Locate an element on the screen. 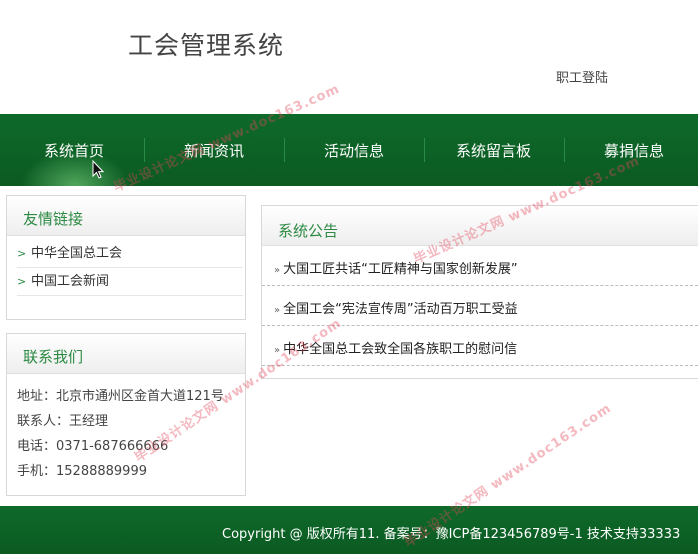 The image size is (698, 554). nav-item-activities: 活动信息 is located at coordinates (354, 150).